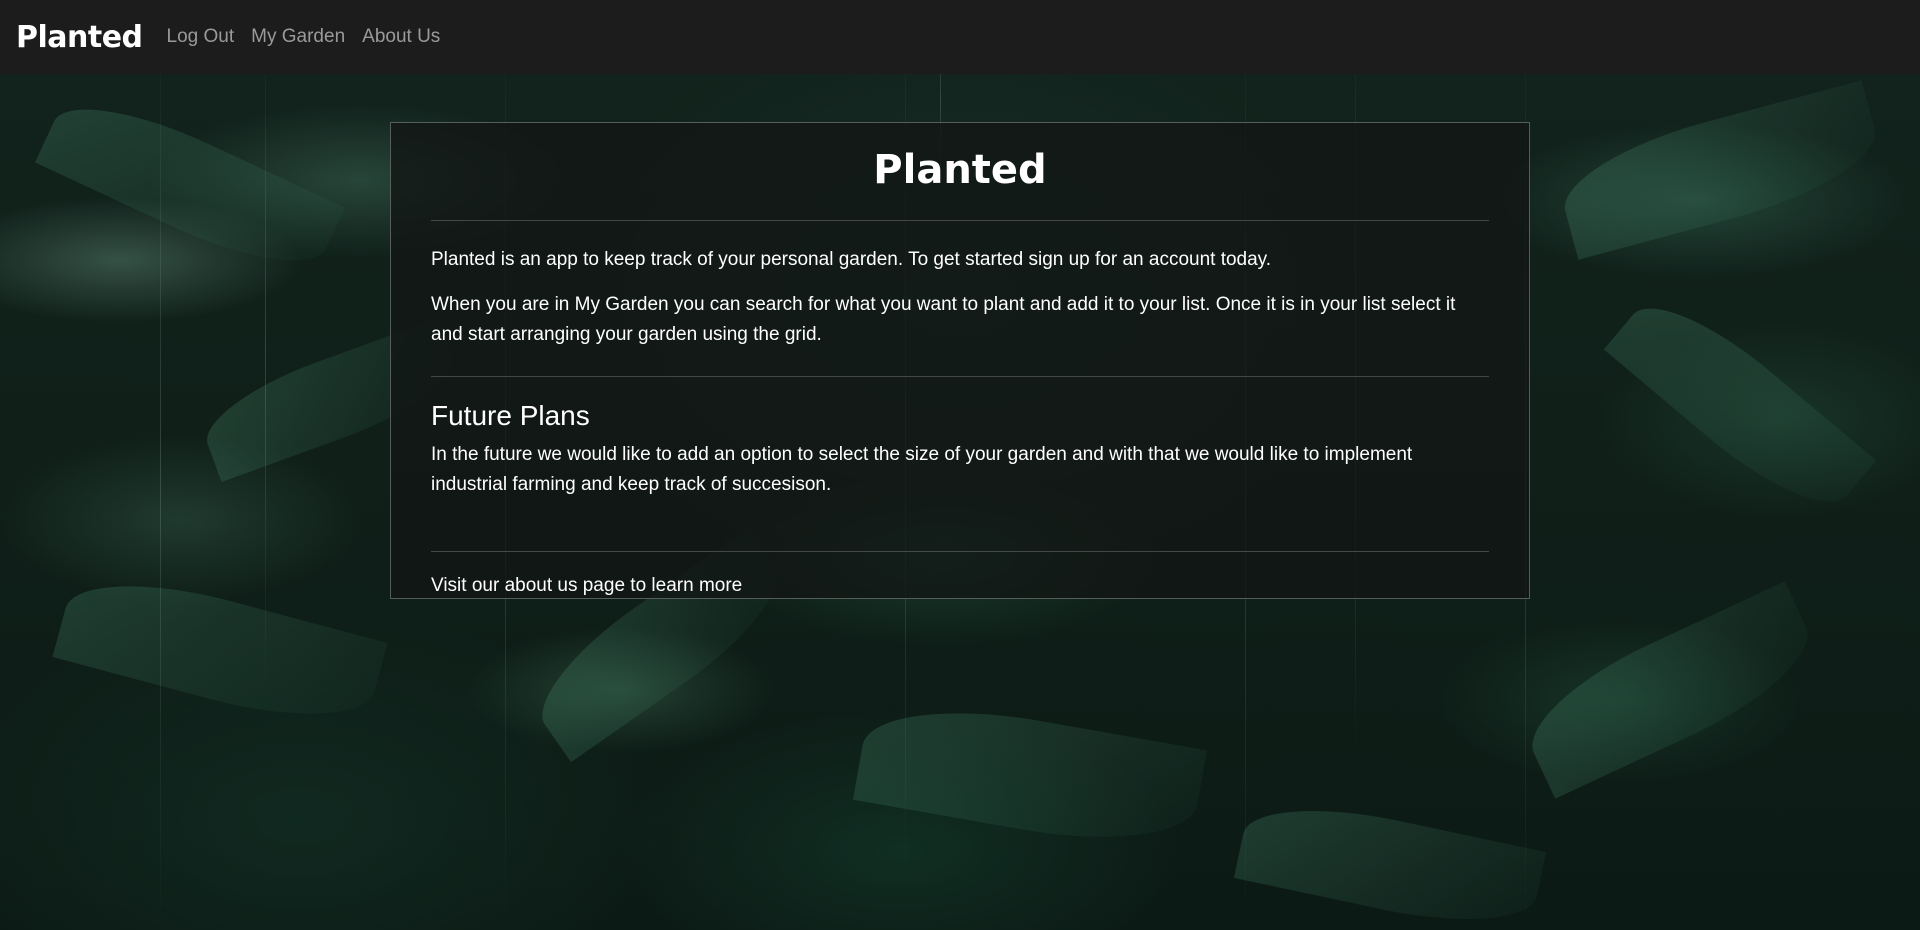 This screenshot has height=930, width=1920. Describe the element at coordinates (510, 415) in the screenshot. I see `future-plans-heading: Future Plans` at that location.